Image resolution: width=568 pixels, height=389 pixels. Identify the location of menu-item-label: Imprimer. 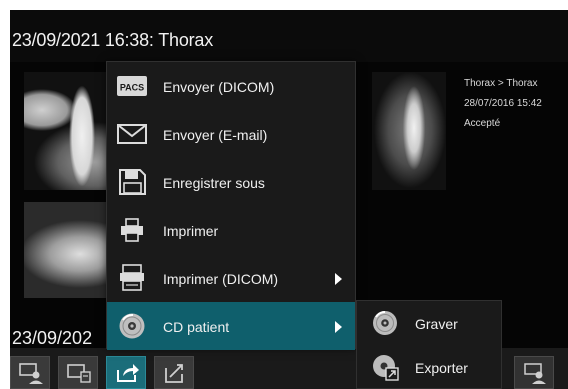
(191, 231).